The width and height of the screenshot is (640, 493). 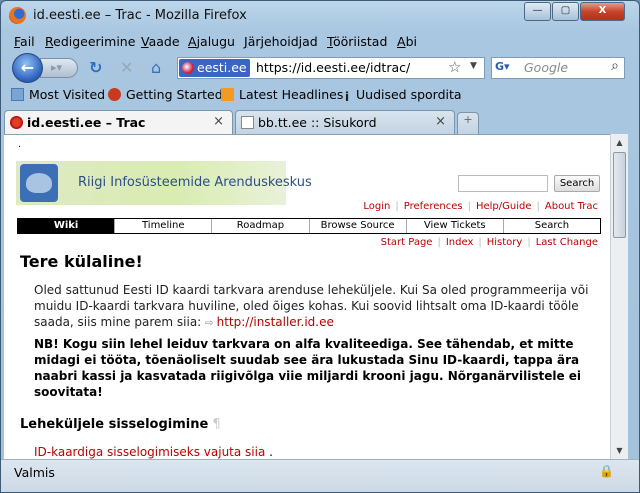 I want to click on padlock-icon: 🔒, so click(x=606, y=471).